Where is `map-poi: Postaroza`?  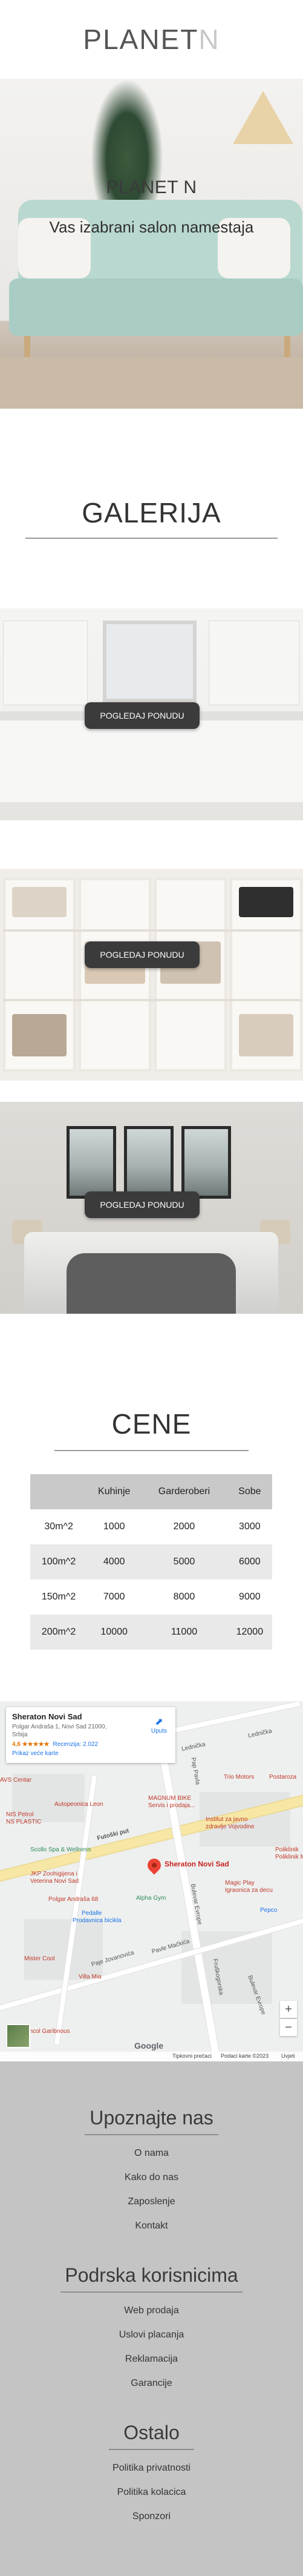
map-poi: Postaroza is located at coordinates (283, 1777).